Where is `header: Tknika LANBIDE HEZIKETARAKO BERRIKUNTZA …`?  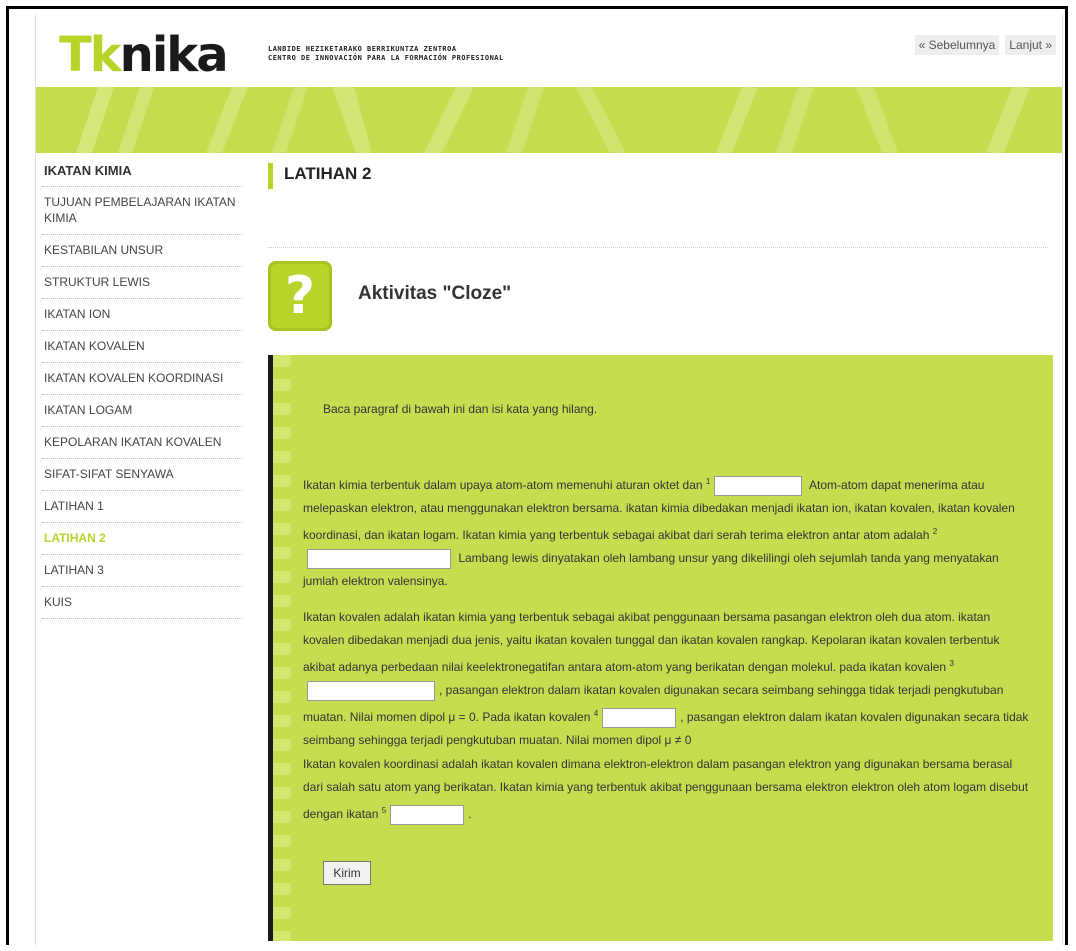
header: Tknika LANBIDE HEZIKETARAKO BERRIKUNTZA … is located at coordinates (549, 55).